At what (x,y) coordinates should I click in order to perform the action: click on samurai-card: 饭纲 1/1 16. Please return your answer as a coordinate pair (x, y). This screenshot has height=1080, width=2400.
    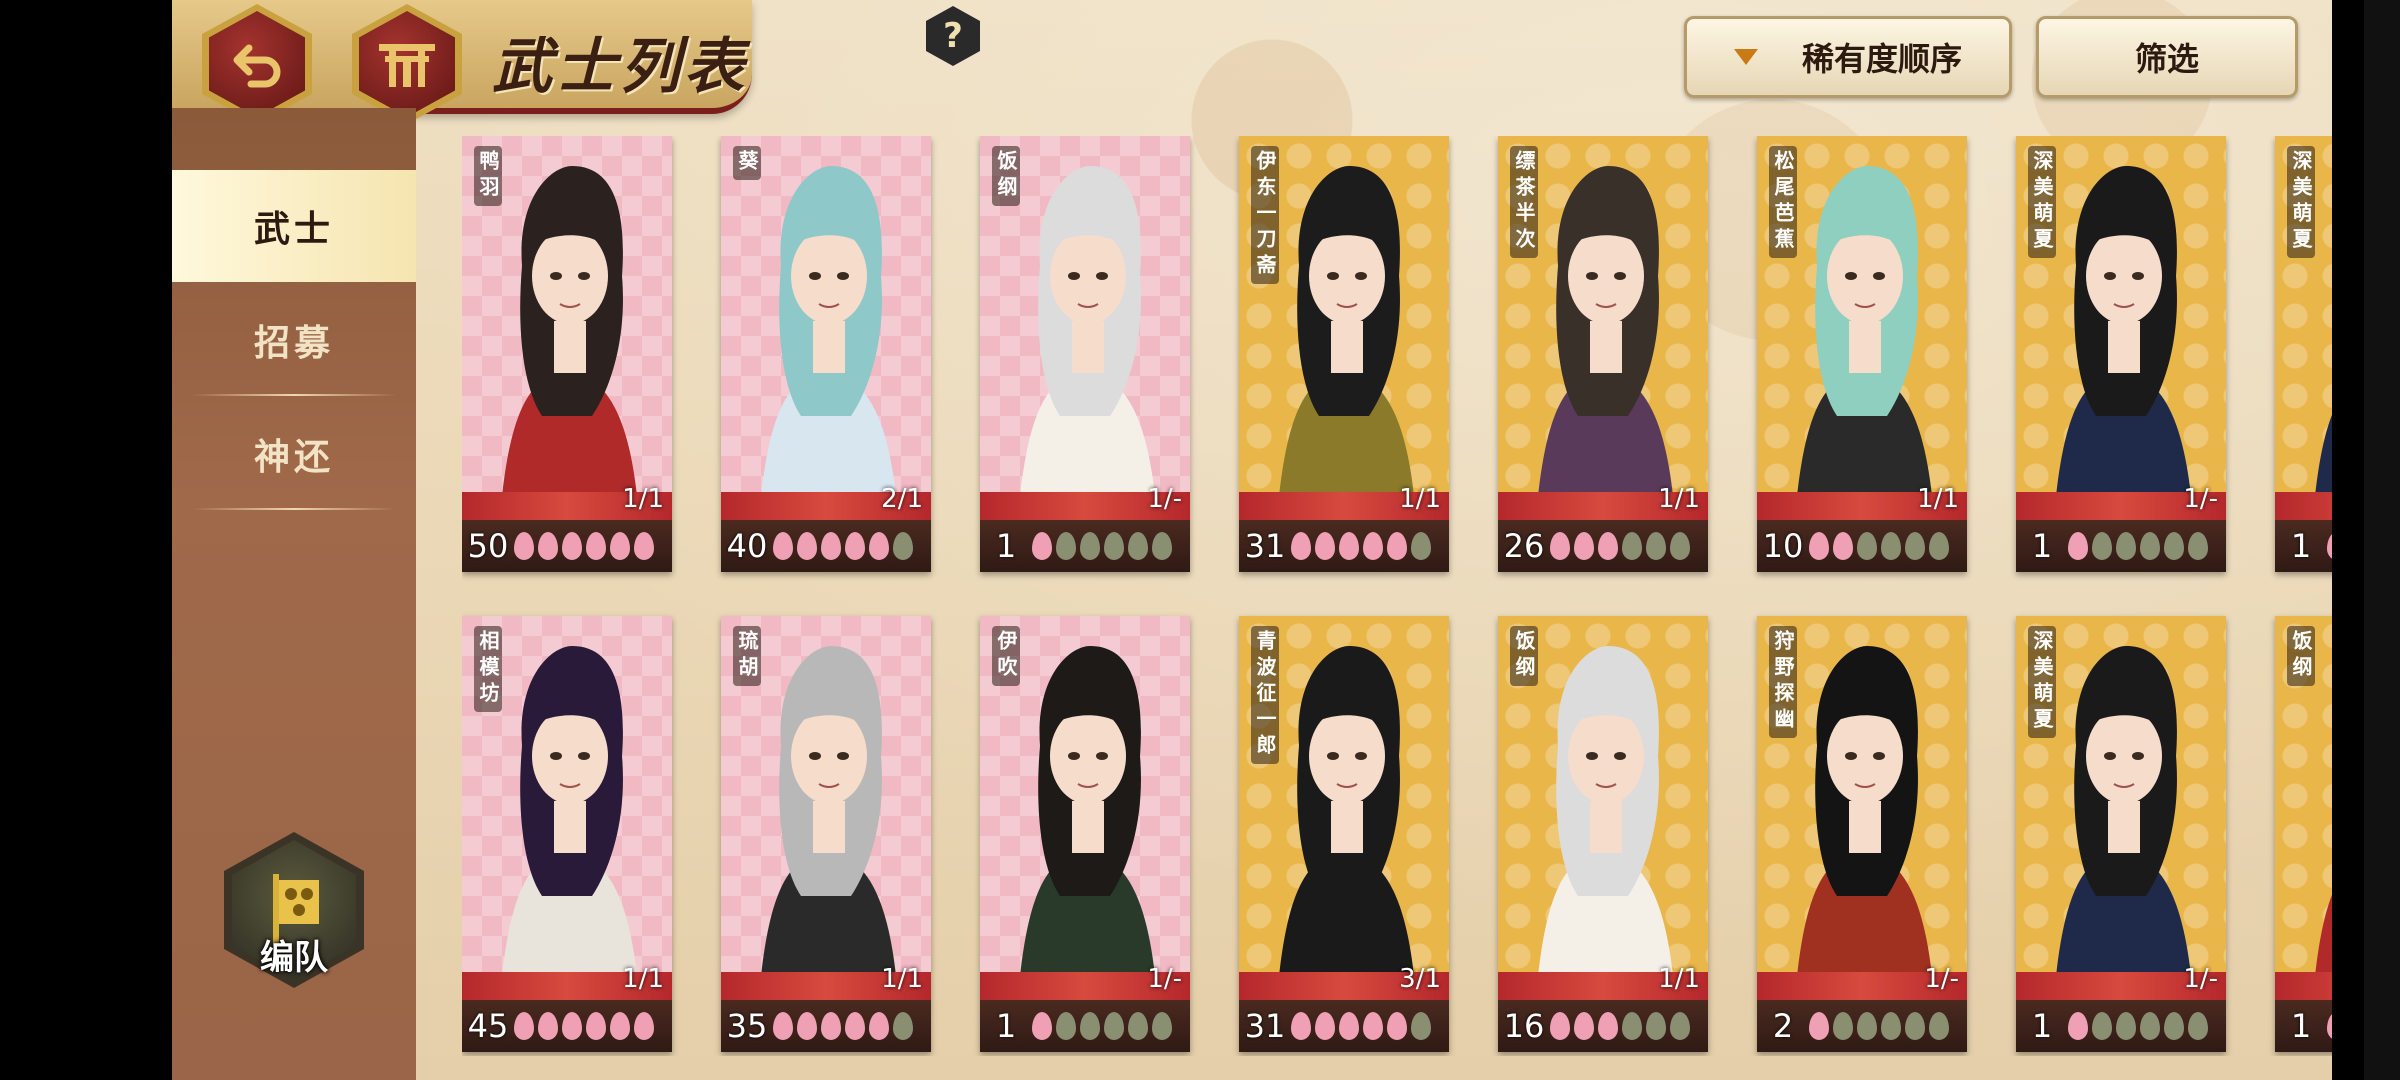
    Looking at the image, I should click on (1603, 834).